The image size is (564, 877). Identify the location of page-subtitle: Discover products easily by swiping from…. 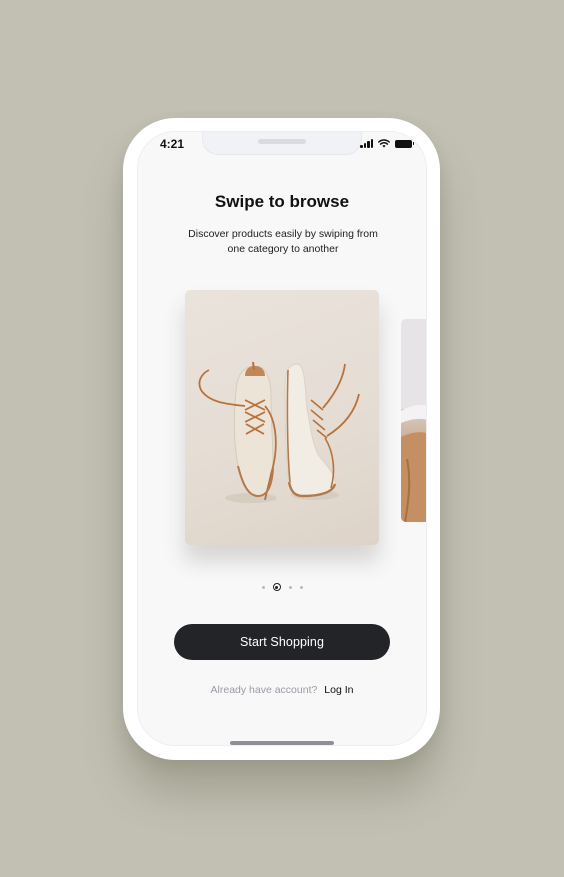
(283, 241).